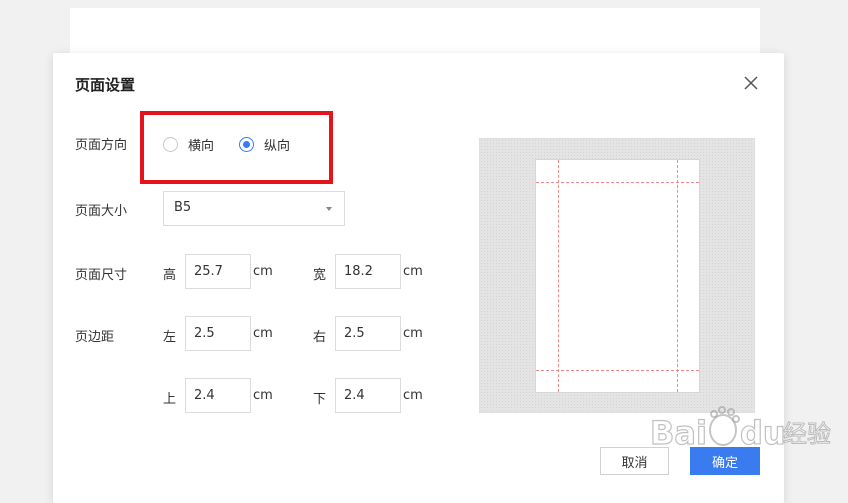  What do you see at coordinates (170, 337) in the screenshot?
I see `margin-left-label: 左` at bounding box center [170, 337].